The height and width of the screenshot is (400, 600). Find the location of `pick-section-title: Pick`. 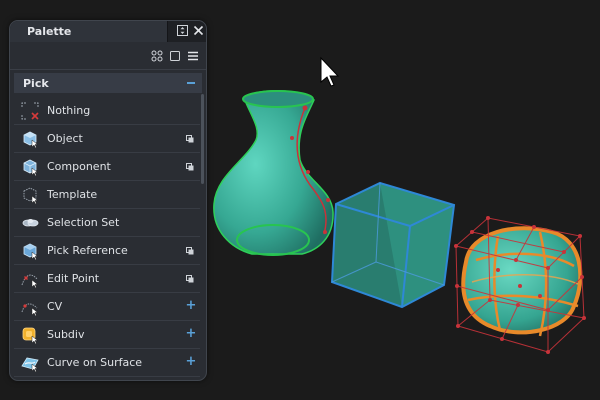

pick-section-title: Pick is located at coordinates (36, 83).